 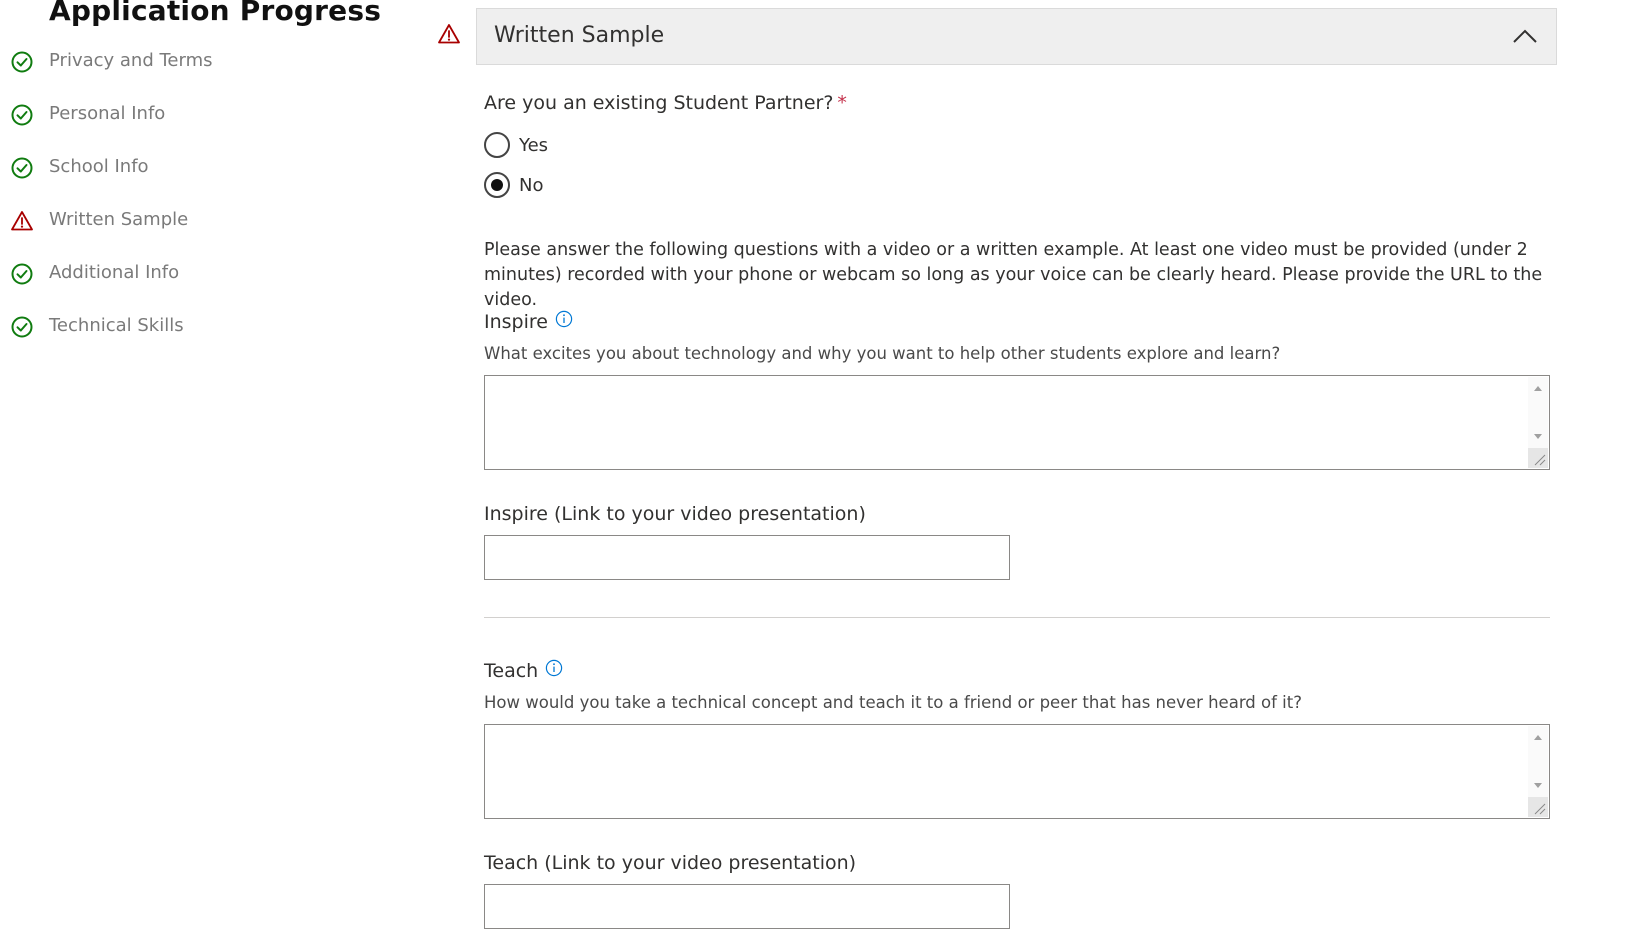 I want to click on step-label: Additional Info, so click(x=114, y=272).